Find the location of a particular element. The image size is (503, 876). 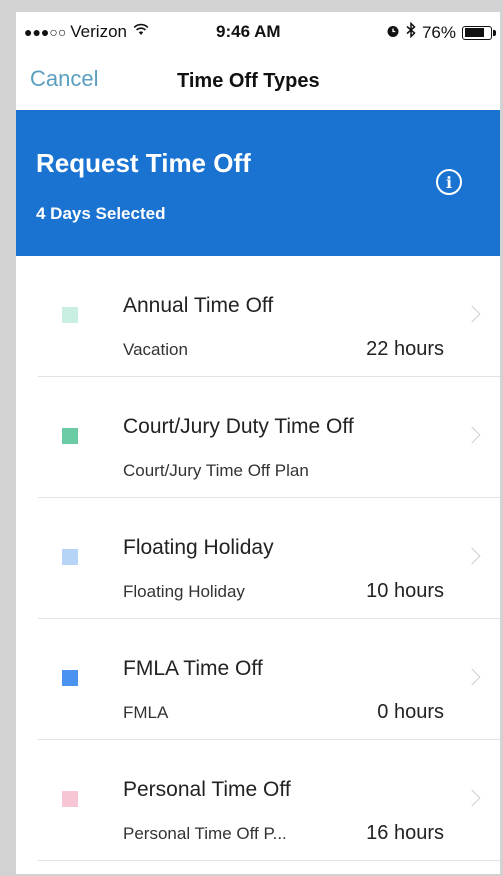

battery-icon is located at coordinates (479, 32).